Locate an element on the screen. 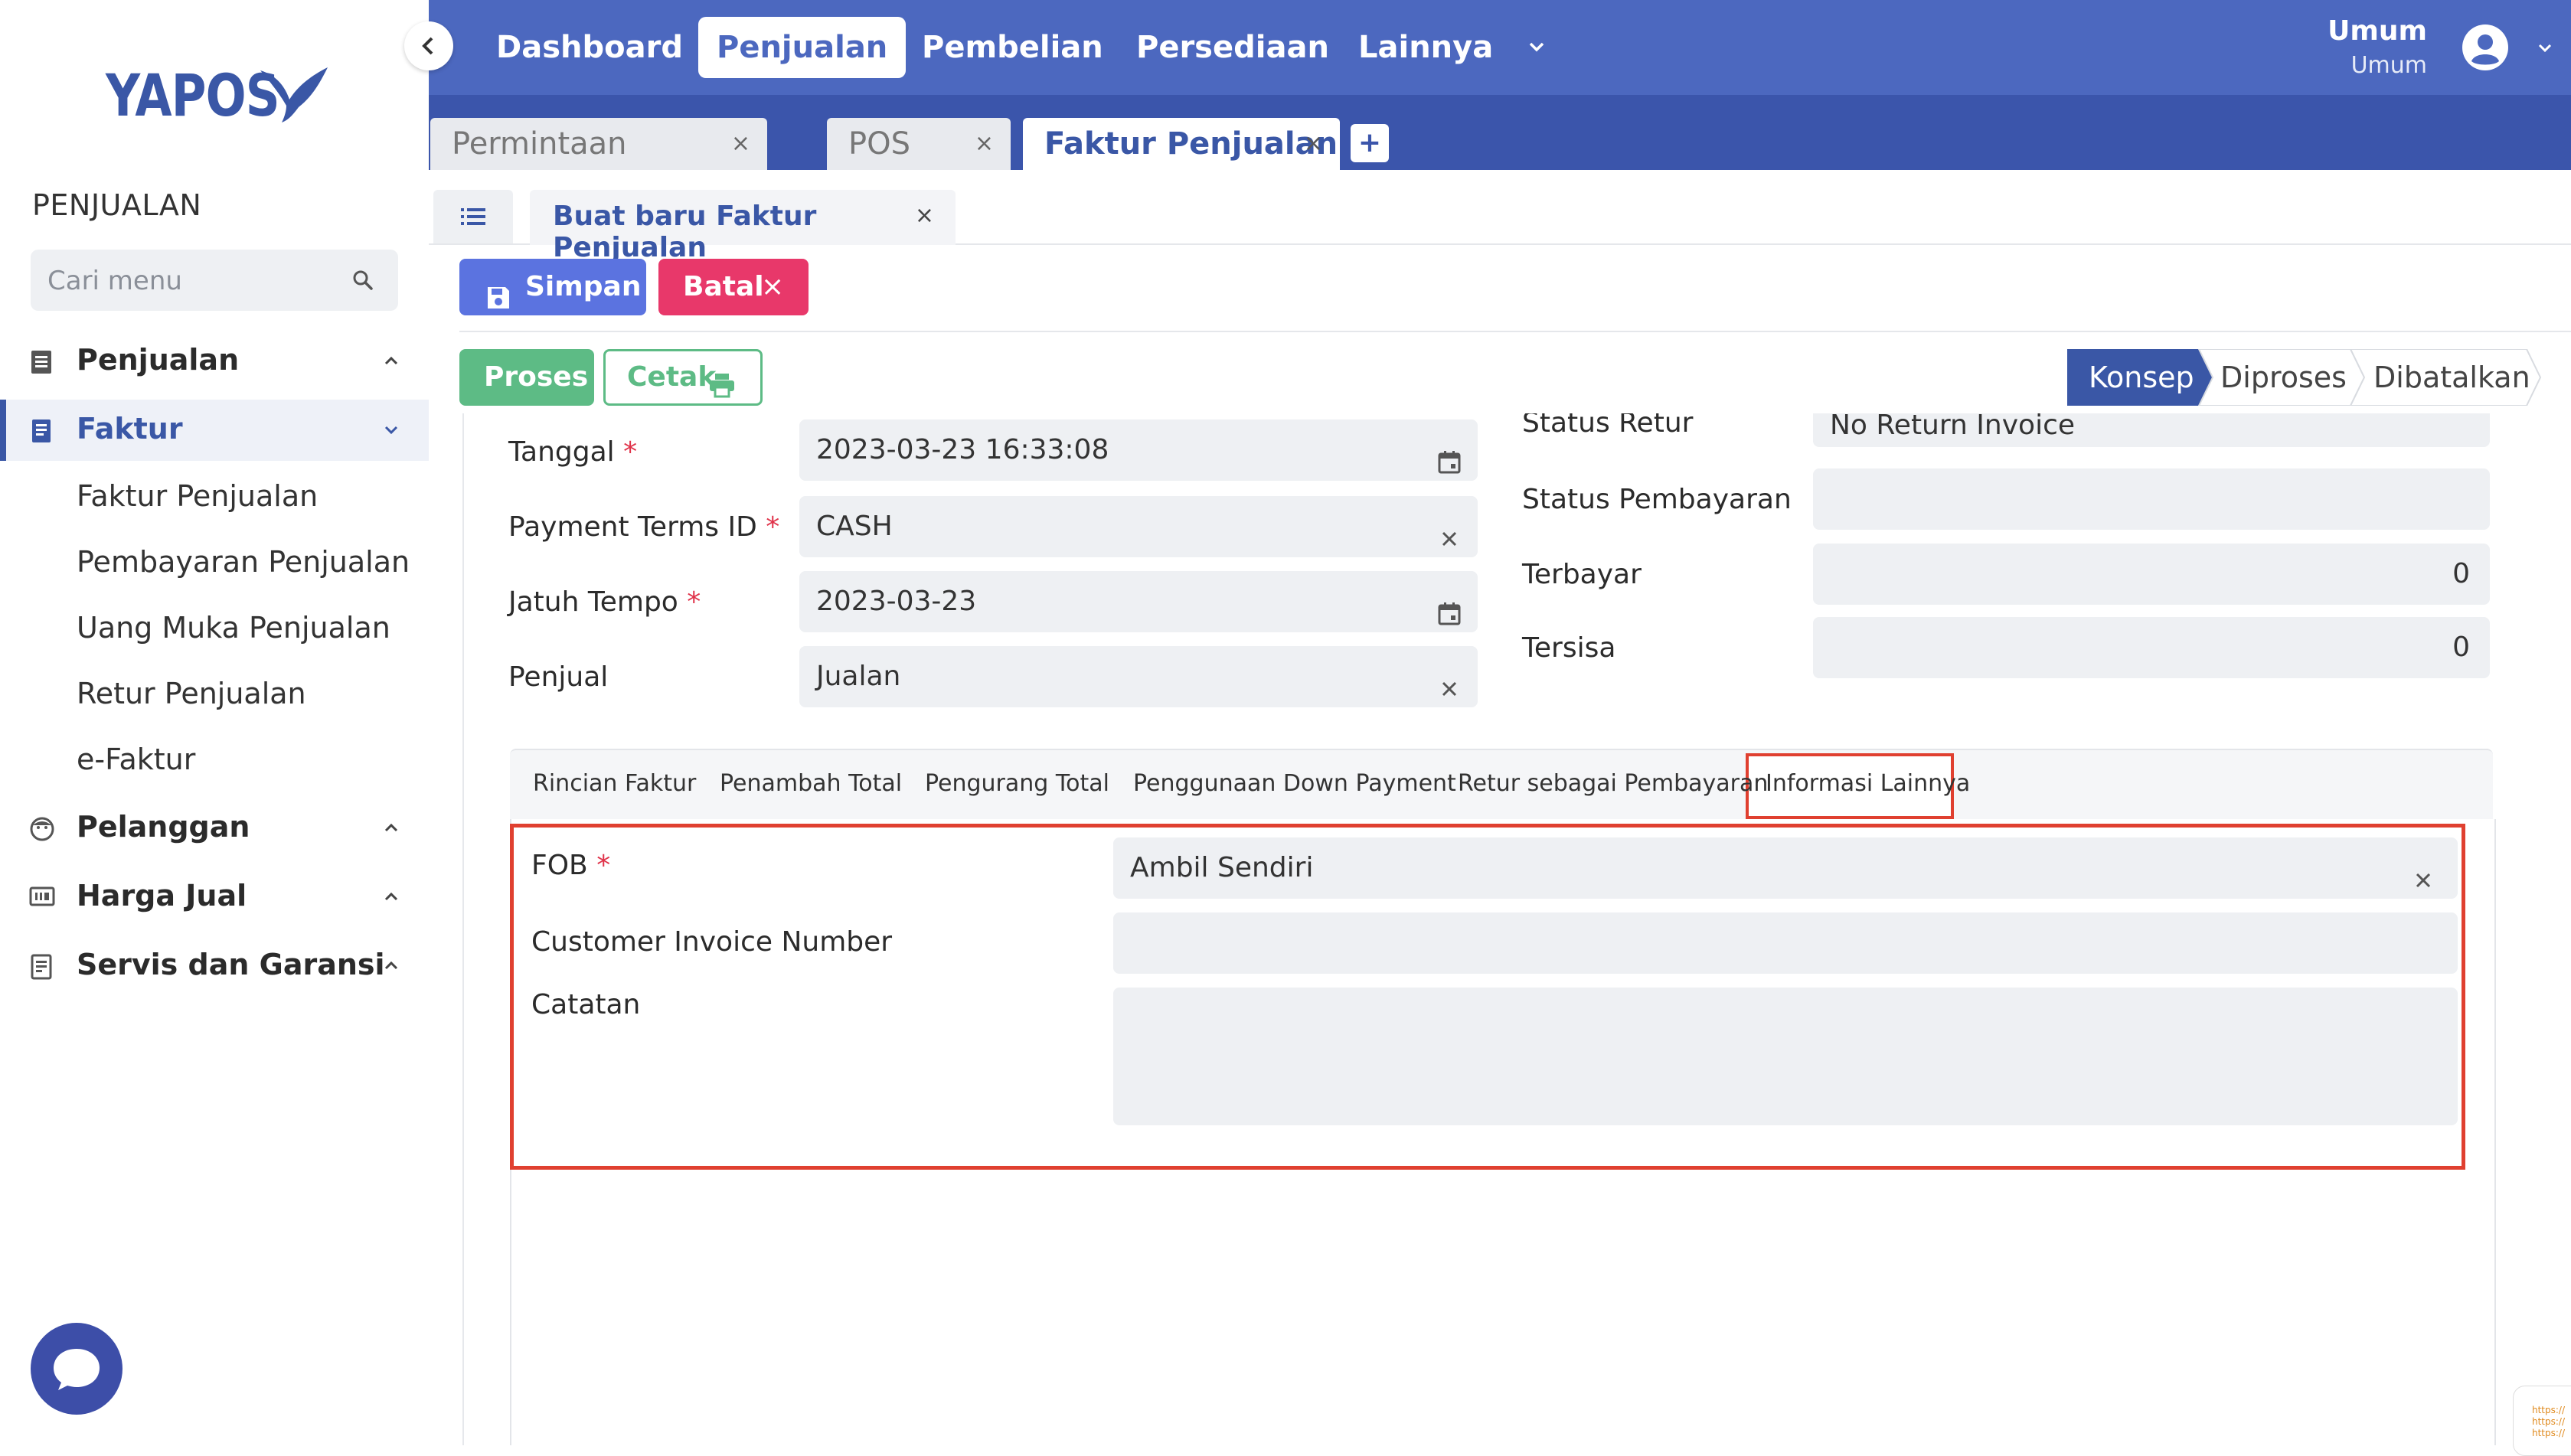 The width and height of the screenshot is (2571, 1456). payment-terms-field: CASH is located at coordinates (1138, 527).